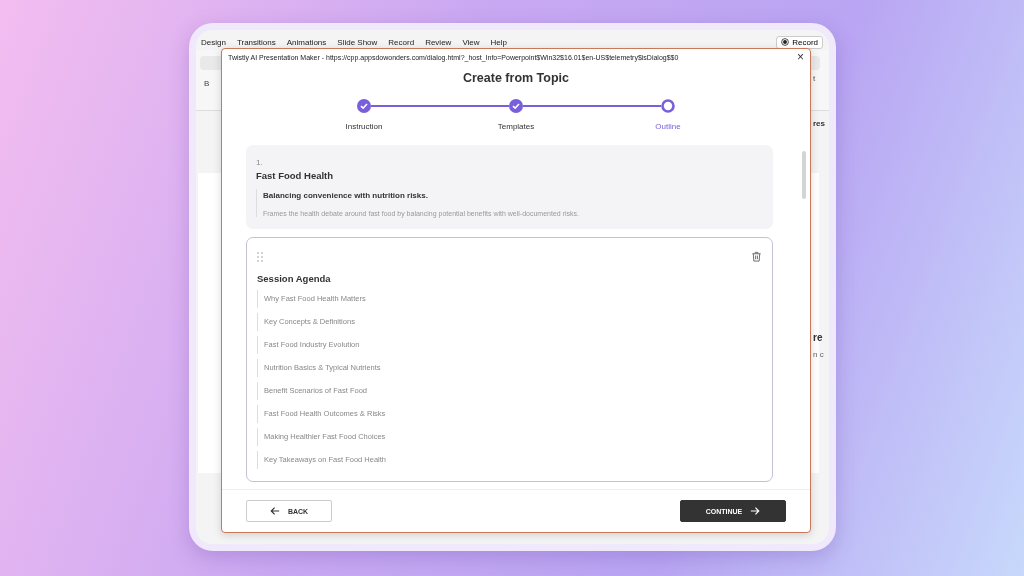 This screenshot has height=576, width=1024. I want to click on background-text: t, so click(814, 78).